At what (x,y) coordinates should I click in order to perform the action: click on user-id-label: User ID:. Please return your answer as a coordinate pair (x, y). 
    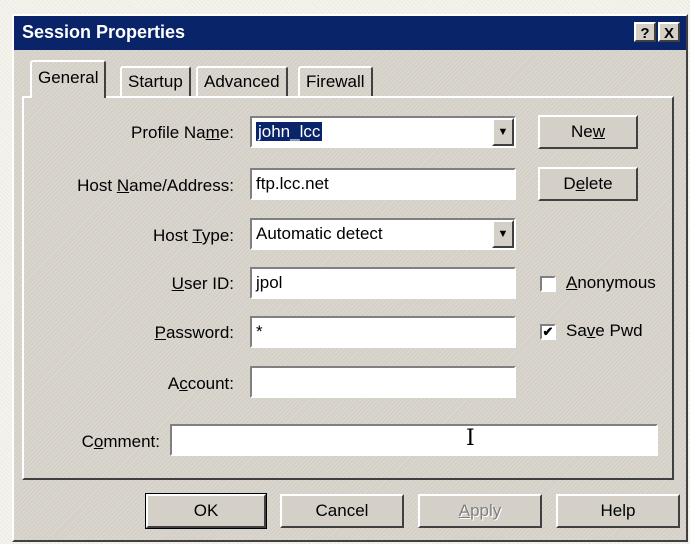
    Looking at the image, I should click on (202, 283).